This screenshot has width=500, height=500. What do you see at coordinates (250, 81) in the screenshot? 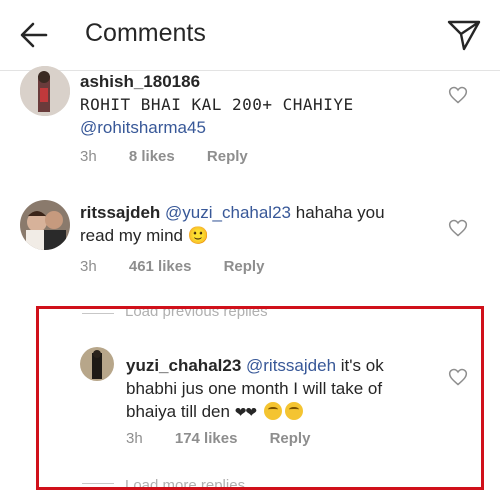
I see `comment-username: ashish_180186` at bounding box center [250, 81].